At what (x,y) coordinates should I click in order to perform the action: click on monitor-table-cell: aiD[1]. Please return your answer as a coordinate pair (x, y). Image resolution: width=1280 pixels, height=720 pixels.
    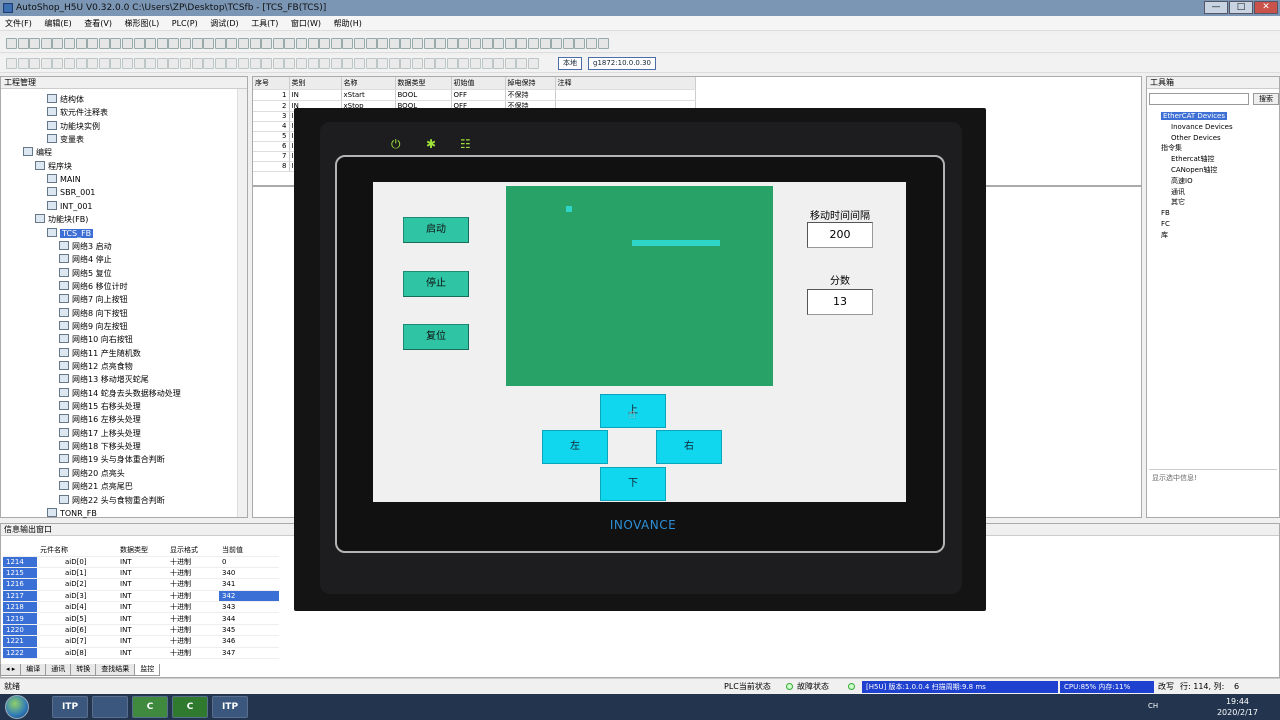
    Looking at the image, I should click on (77, 573).